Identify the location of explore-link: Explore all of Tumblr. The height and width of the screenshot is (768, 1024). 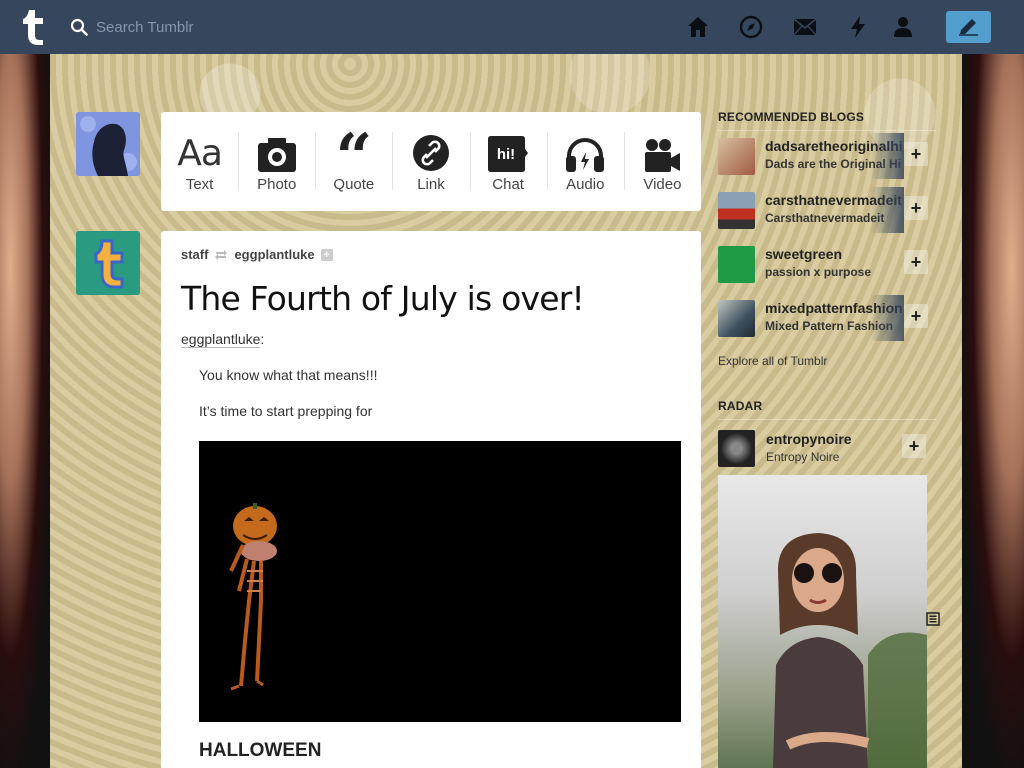
(772, 361).